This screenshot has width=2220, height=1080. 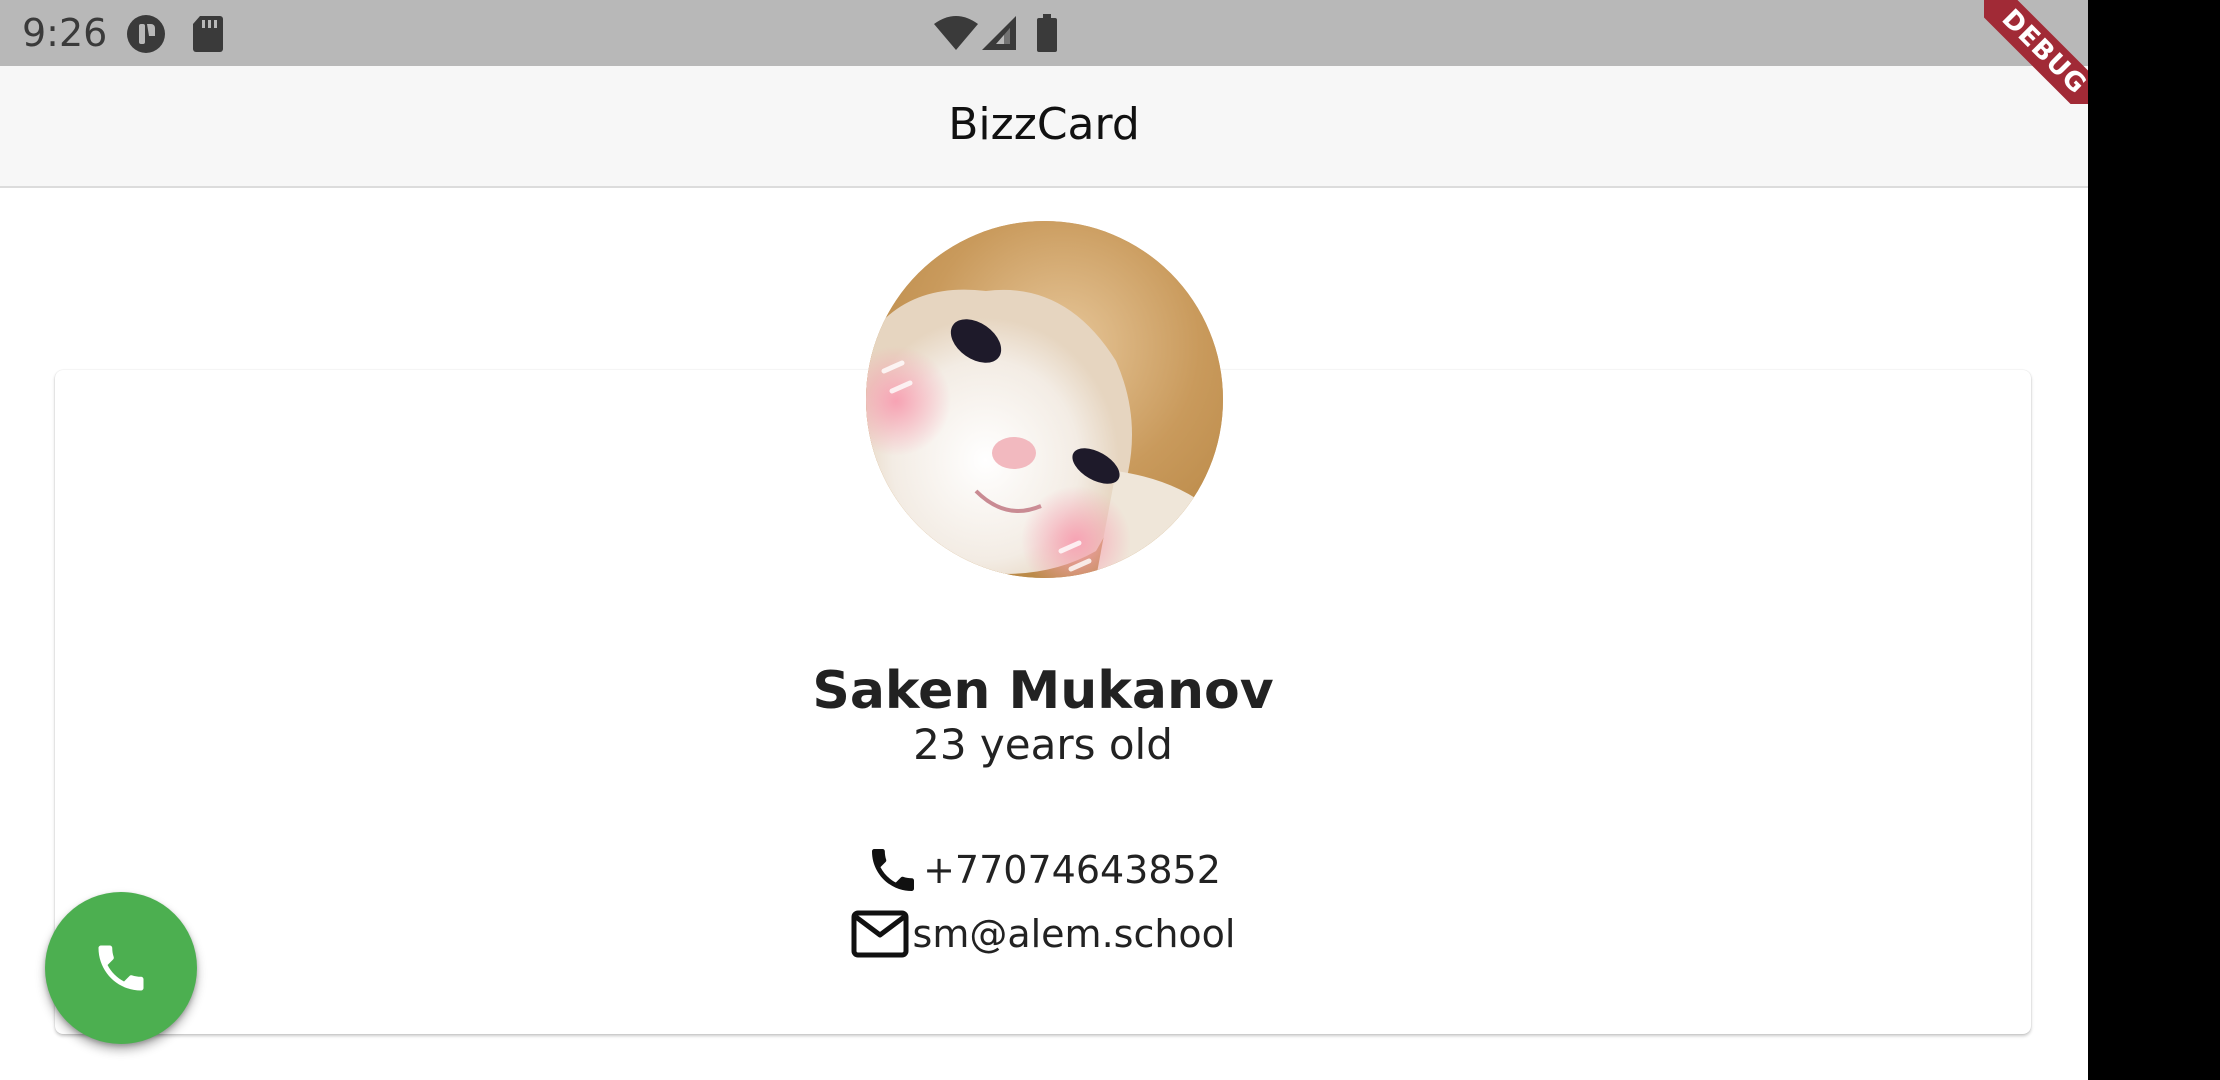 What do you see at coordinates (146, 36) in the screenshot?
I see `app-notification-icon` at bounding box center [146, 36].